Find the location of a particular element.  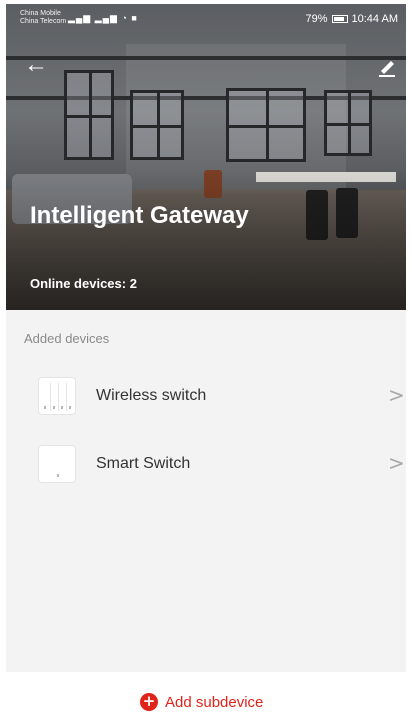

status-right: 79% 10:44 AM is located at coordinates (351, 19).